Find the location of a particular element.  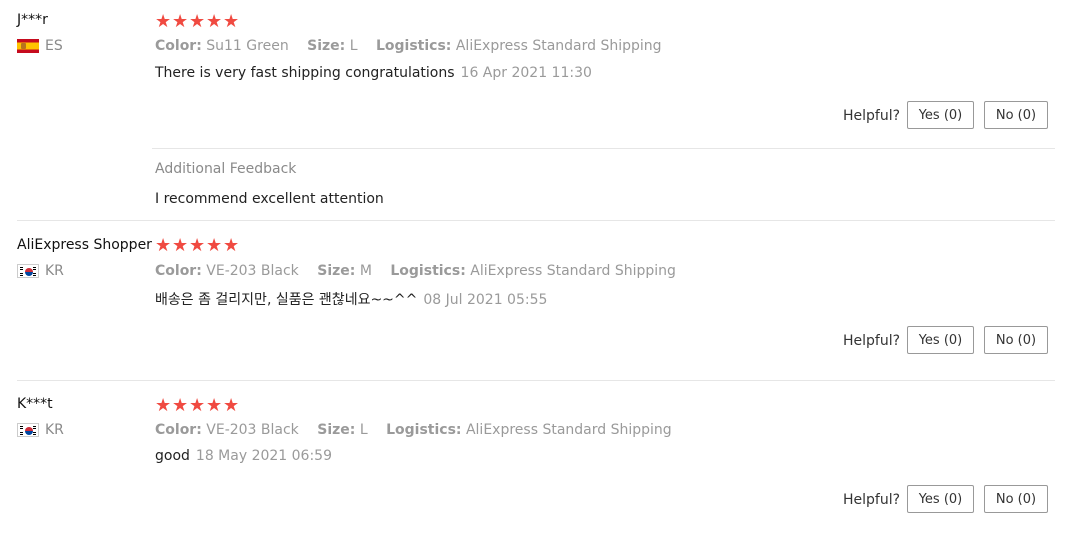

additional-feedback-title: Additional Feedback is located at coordinates (226, 169).